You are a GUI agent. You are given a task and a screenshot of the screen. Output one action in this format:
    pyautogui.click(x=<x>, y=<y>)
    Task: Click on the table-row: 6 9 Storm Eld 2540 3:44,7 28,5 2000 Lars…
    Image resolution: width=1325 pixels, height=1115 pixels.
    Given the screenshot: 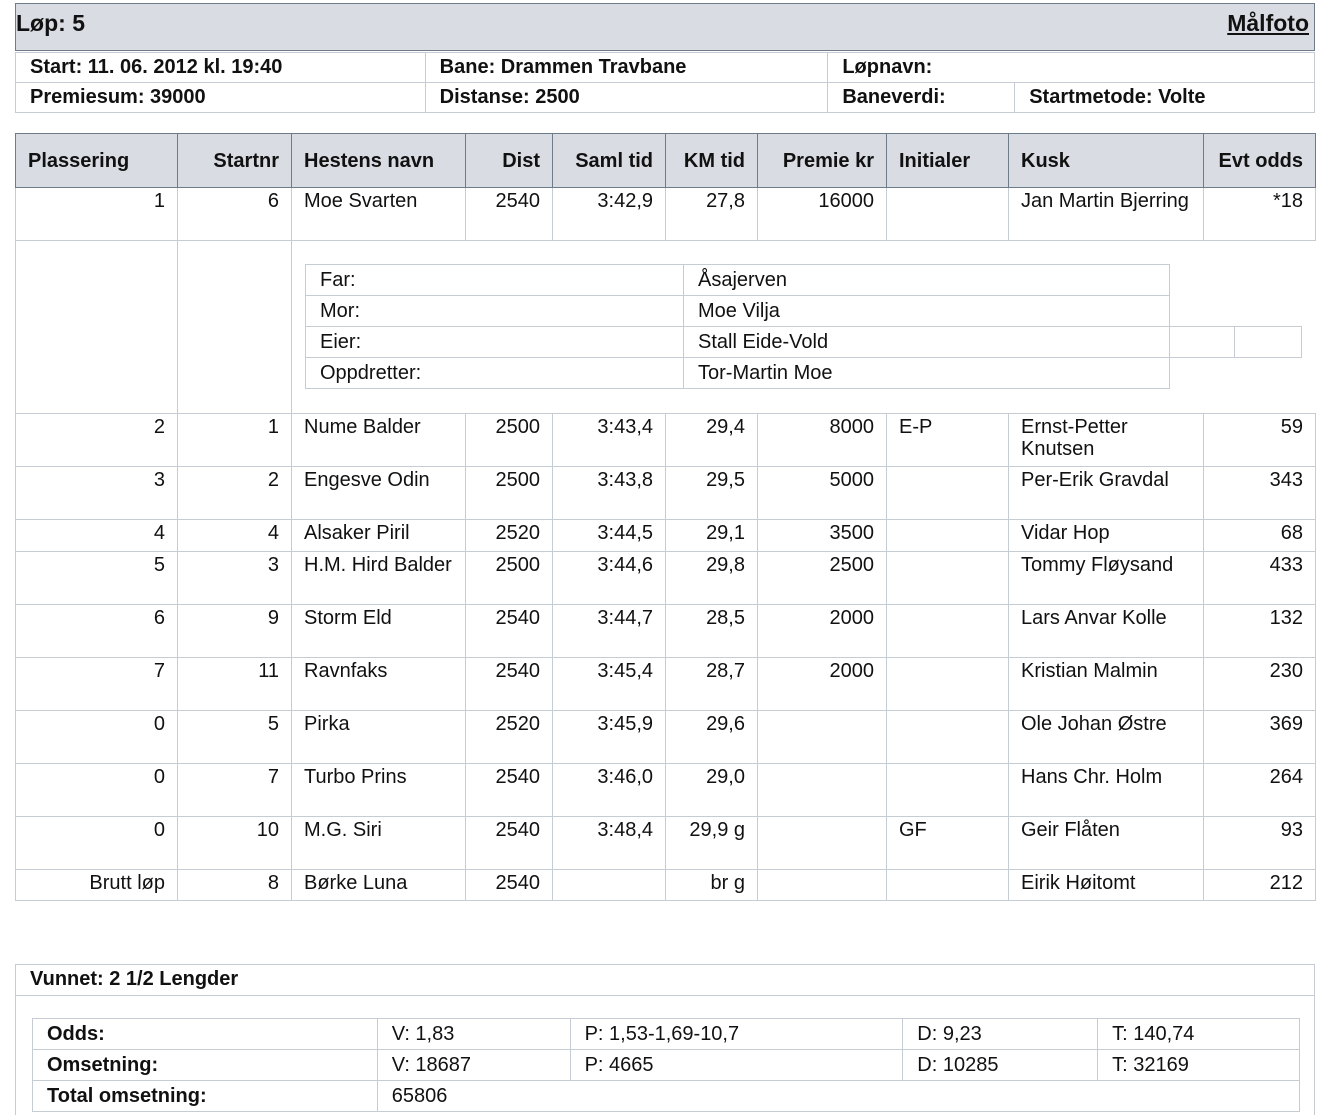 What is the action you would take?
    pyautogui.click(x=665, y=631)
    